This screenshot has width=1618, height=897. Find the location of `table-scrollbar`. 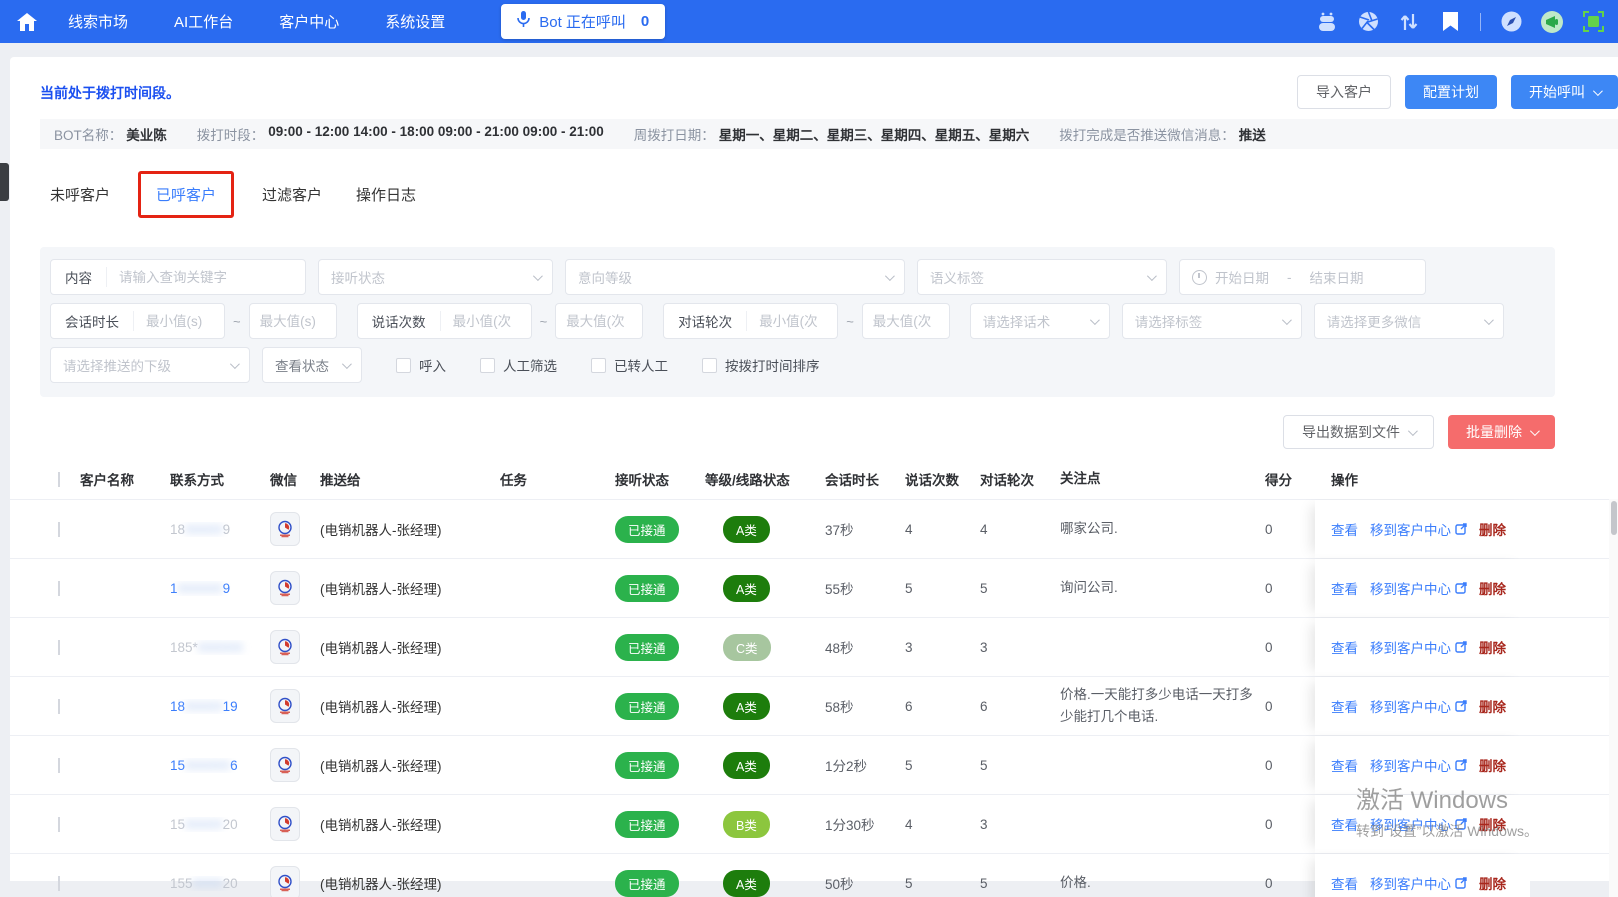

table-scrollbar is located at coordinates (1613, 698).